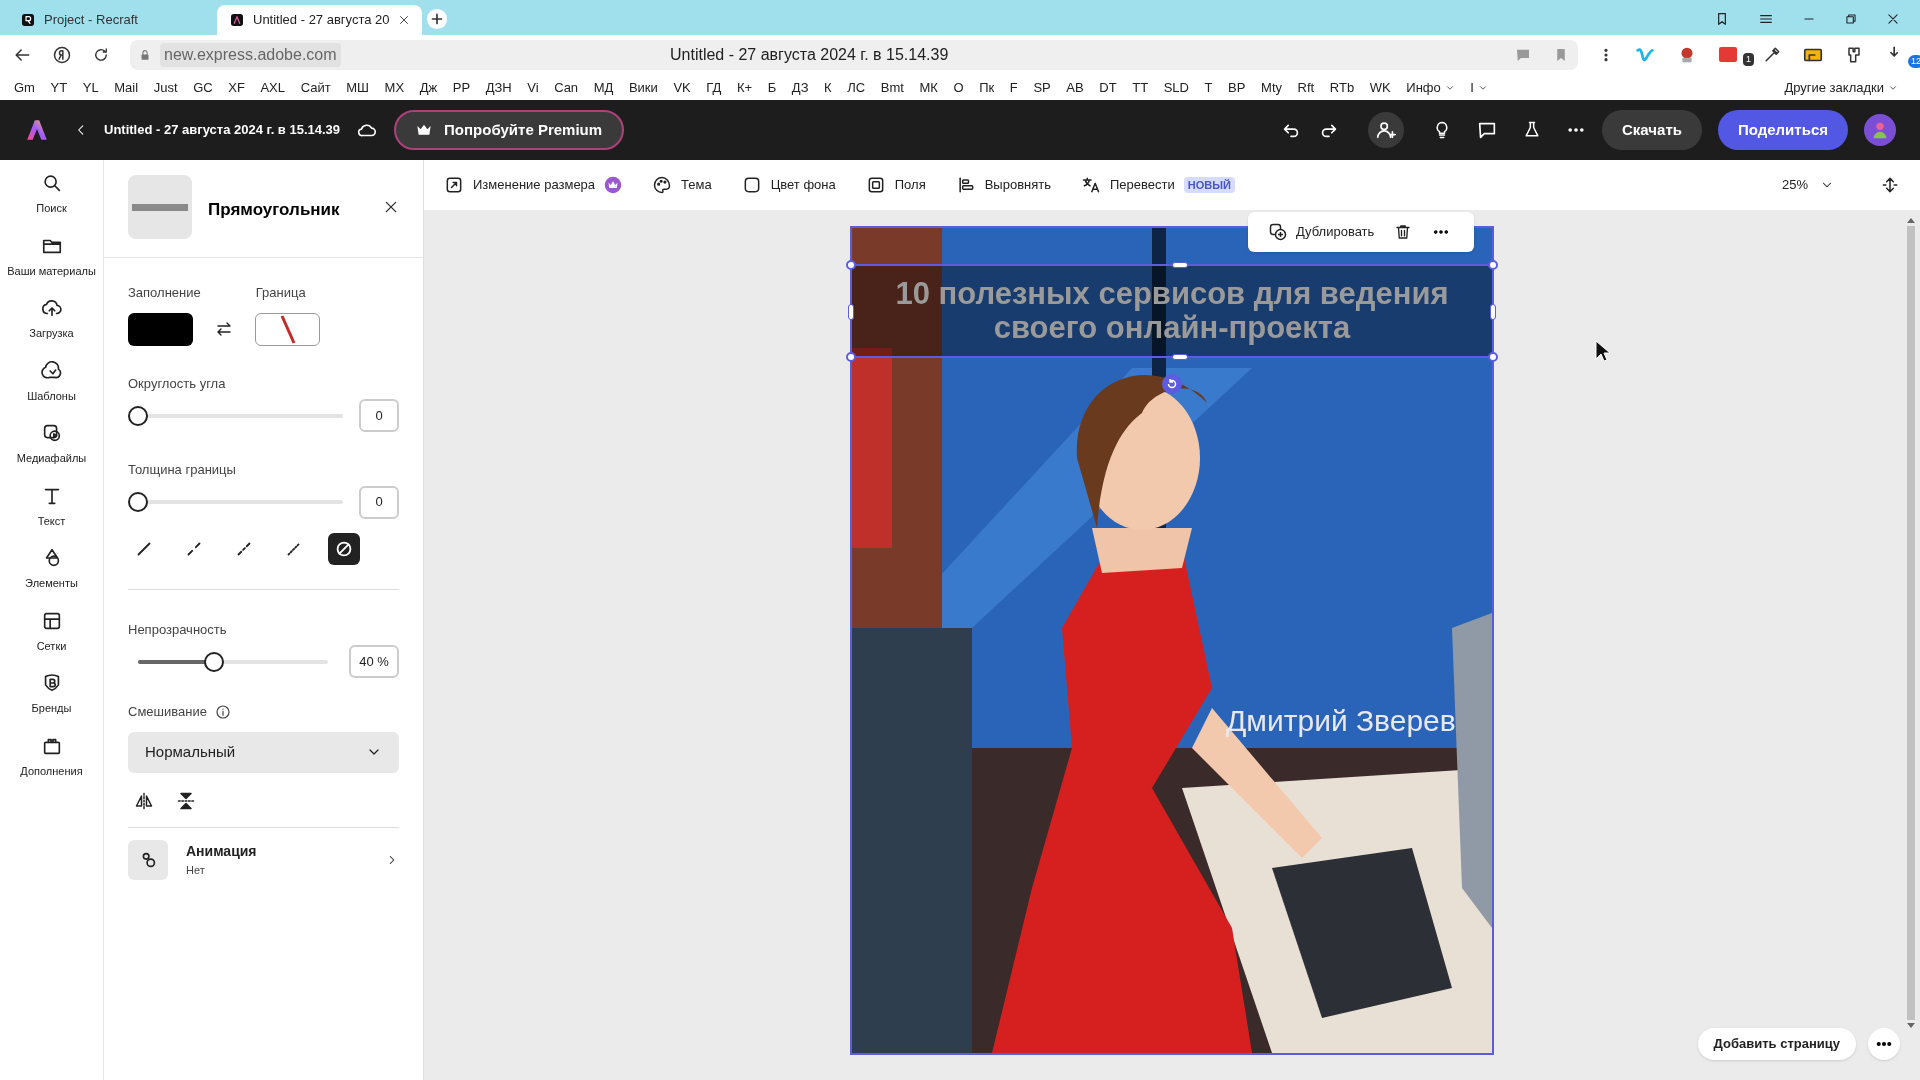 This screenshot has height=1080, width=1920. I want to click on add-page-button: Добавить страницу, so click(1776, 1044).